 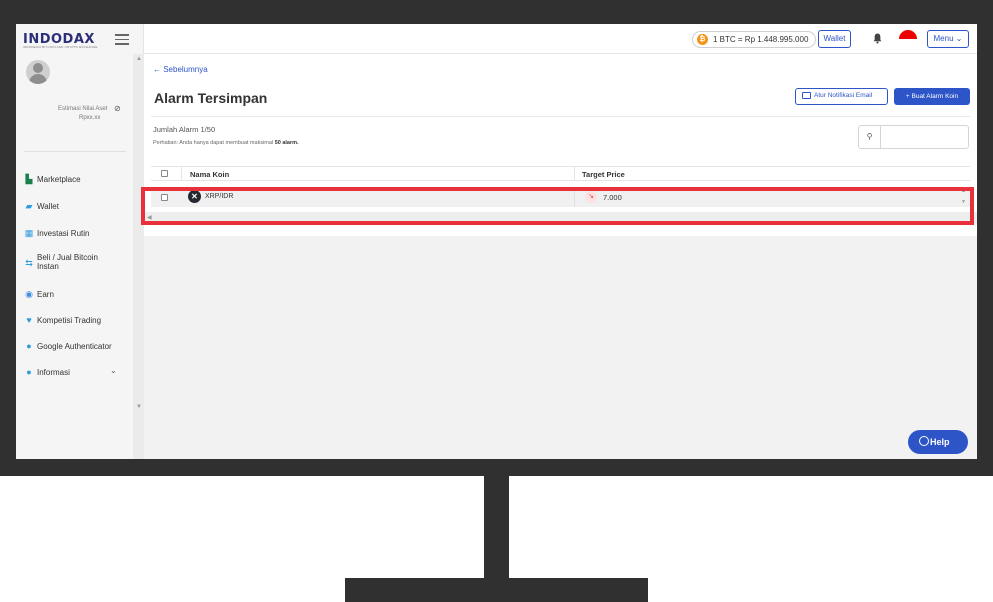 I want to click on bell-icon, so click(x=877, y=38).